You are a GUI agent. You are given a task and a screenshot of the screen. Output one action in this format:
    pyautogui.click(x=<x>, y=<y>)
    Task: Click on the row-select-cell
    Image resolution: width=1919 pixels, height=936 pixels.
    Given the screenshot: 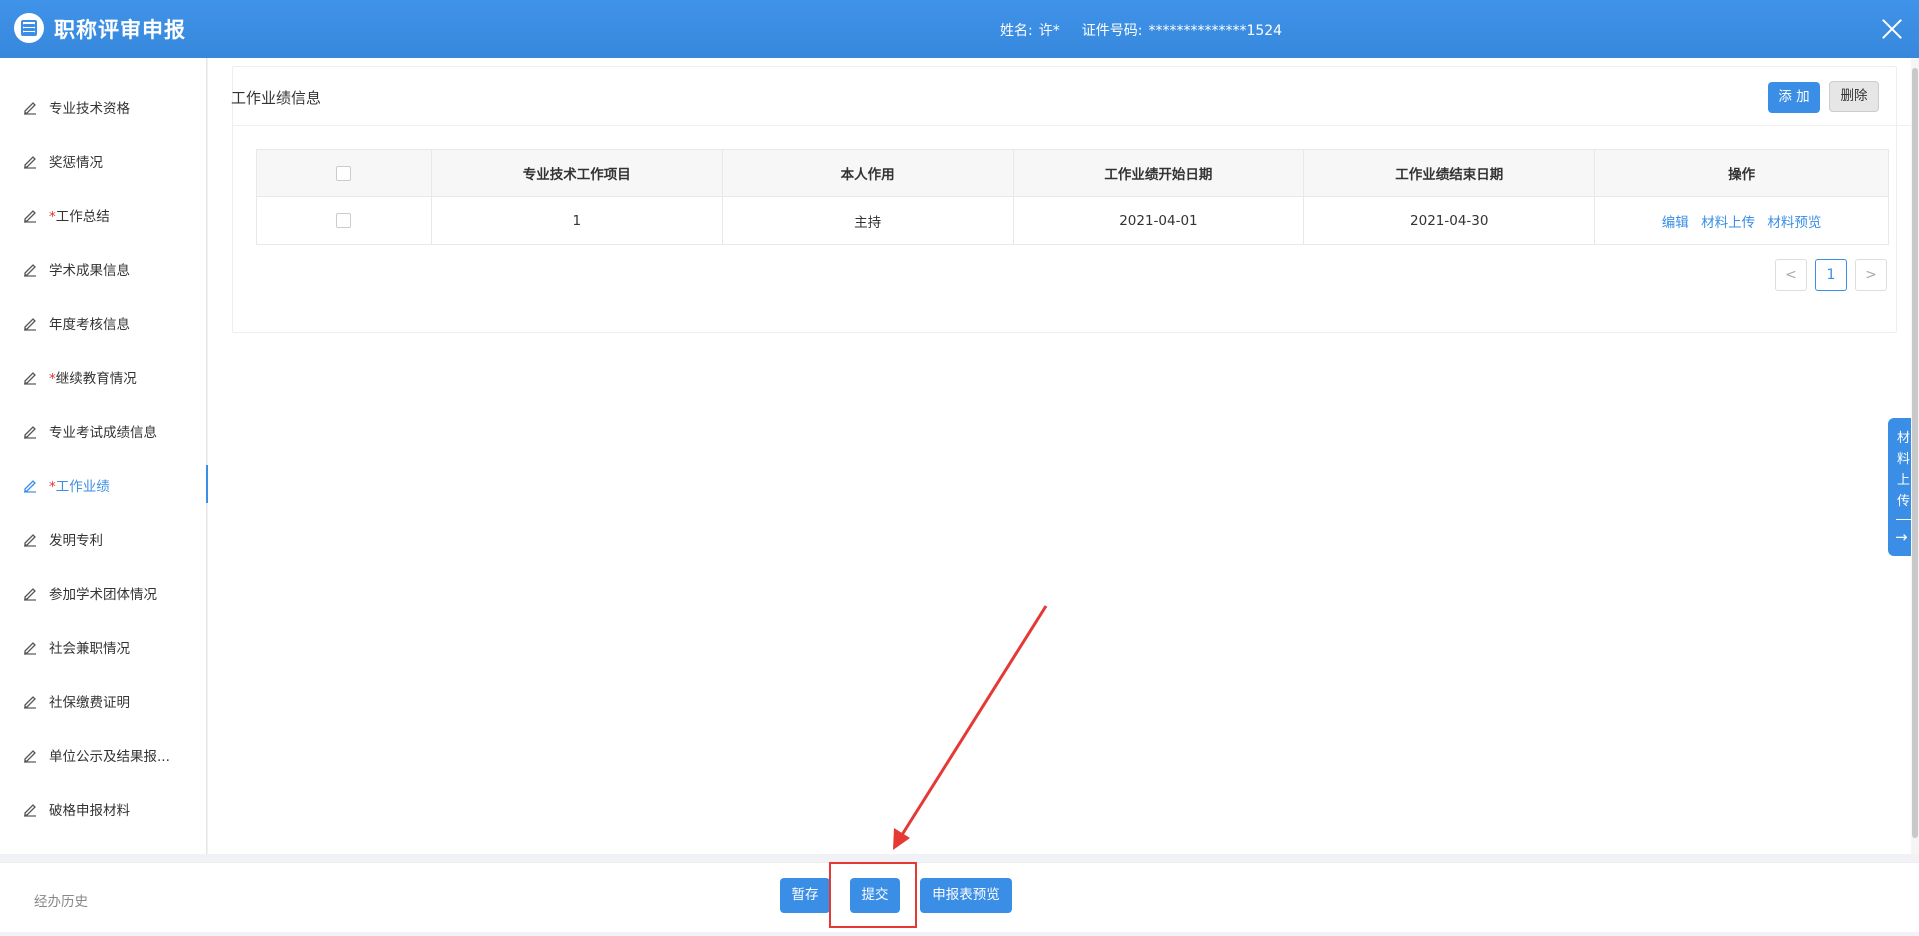 What is the action you would take?
    pyautogui.click(x=344, y=220)
    